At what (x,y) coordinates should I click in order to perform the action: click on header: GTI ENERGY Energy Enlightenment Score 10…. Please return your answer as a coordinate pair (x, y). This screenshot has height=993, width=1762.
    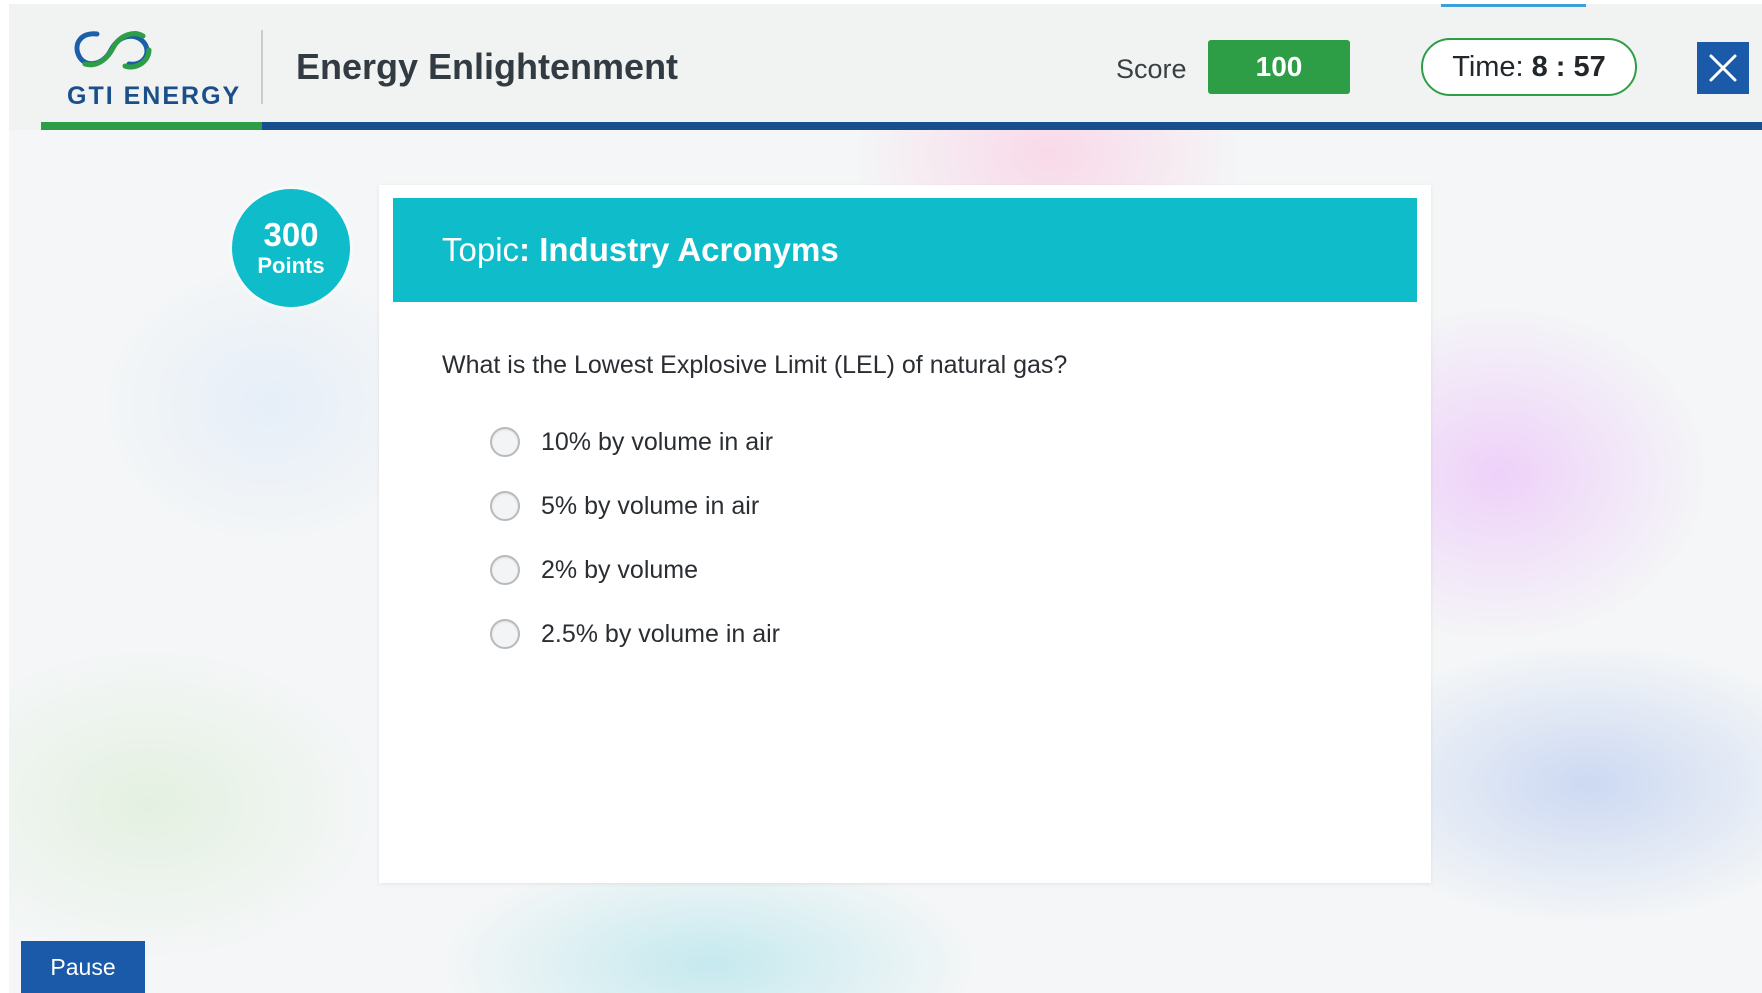
    Looking at the image, I should click on (885, 67).